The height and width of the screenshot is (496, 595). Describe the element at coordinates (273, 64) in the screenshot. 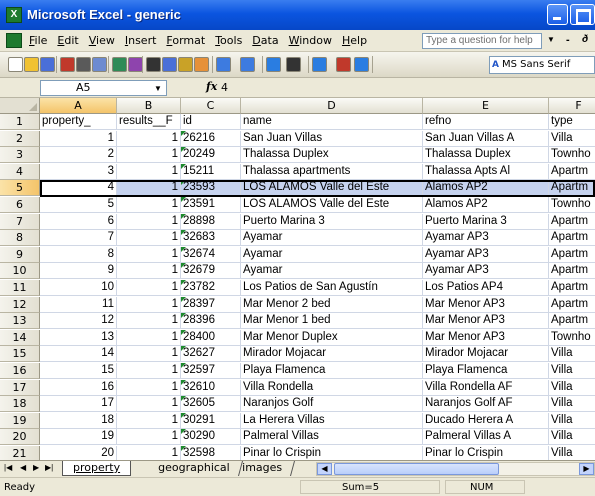

I see `hyperlink-icon` at that location.